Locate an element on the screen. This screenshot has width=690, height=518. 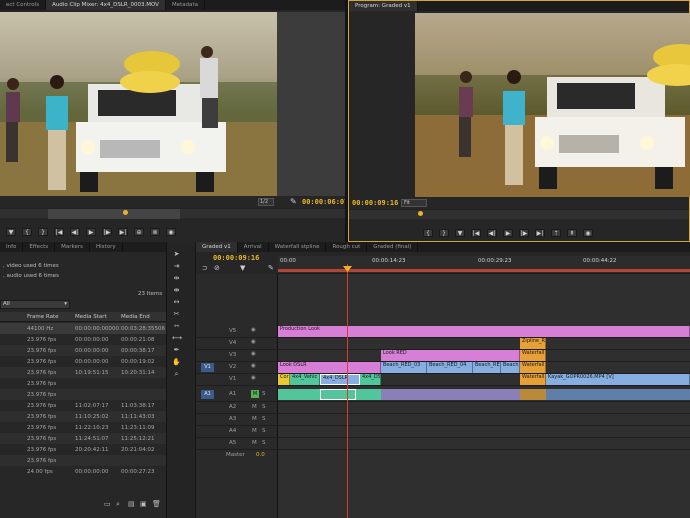
program-go-to-out-icon: ▶| is located at coordinates (540, 233).